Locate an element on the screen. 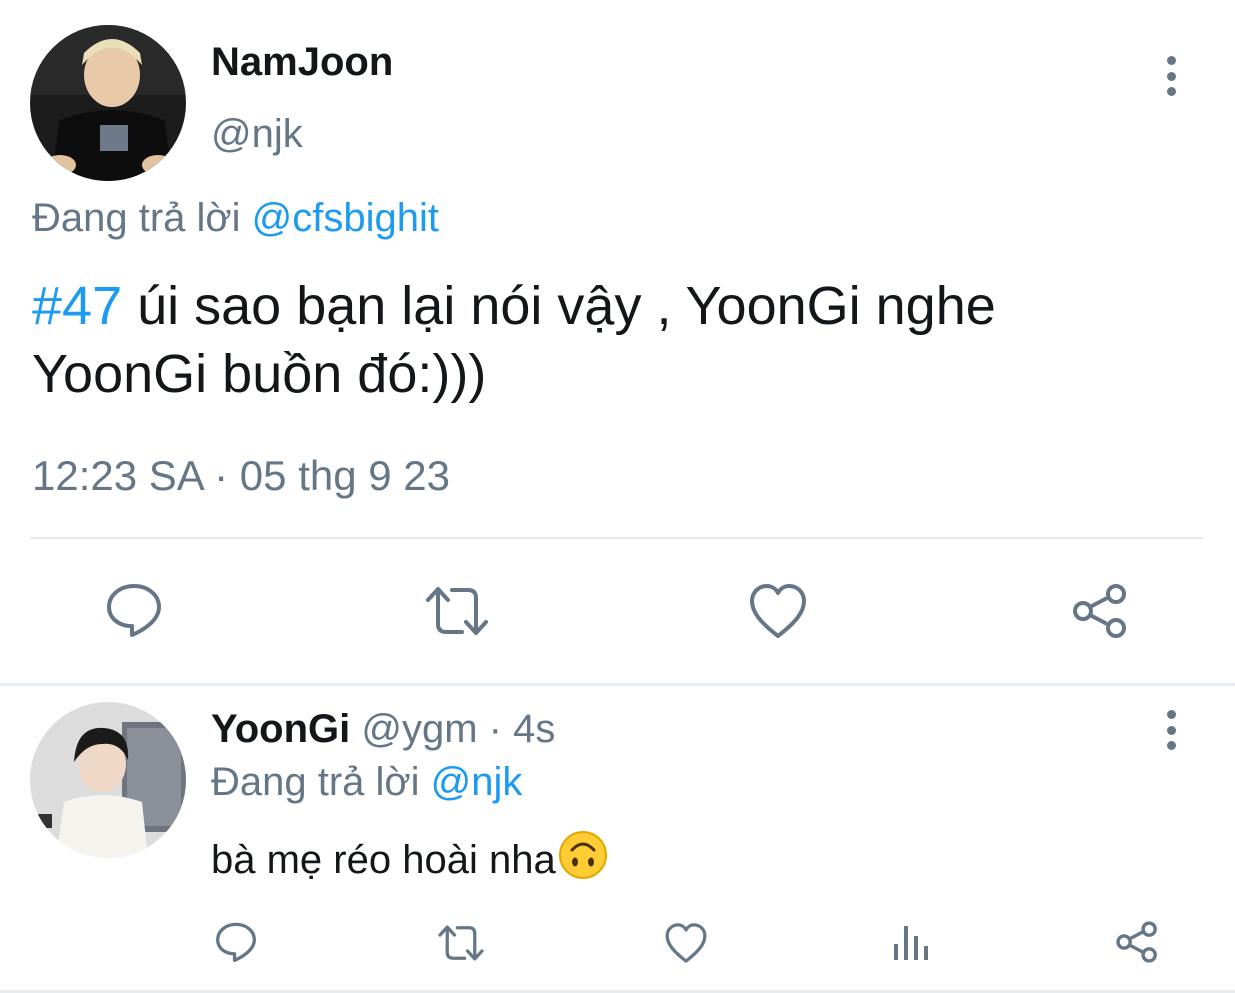  display-name: NamJoon is located at coordinates (302, 62).